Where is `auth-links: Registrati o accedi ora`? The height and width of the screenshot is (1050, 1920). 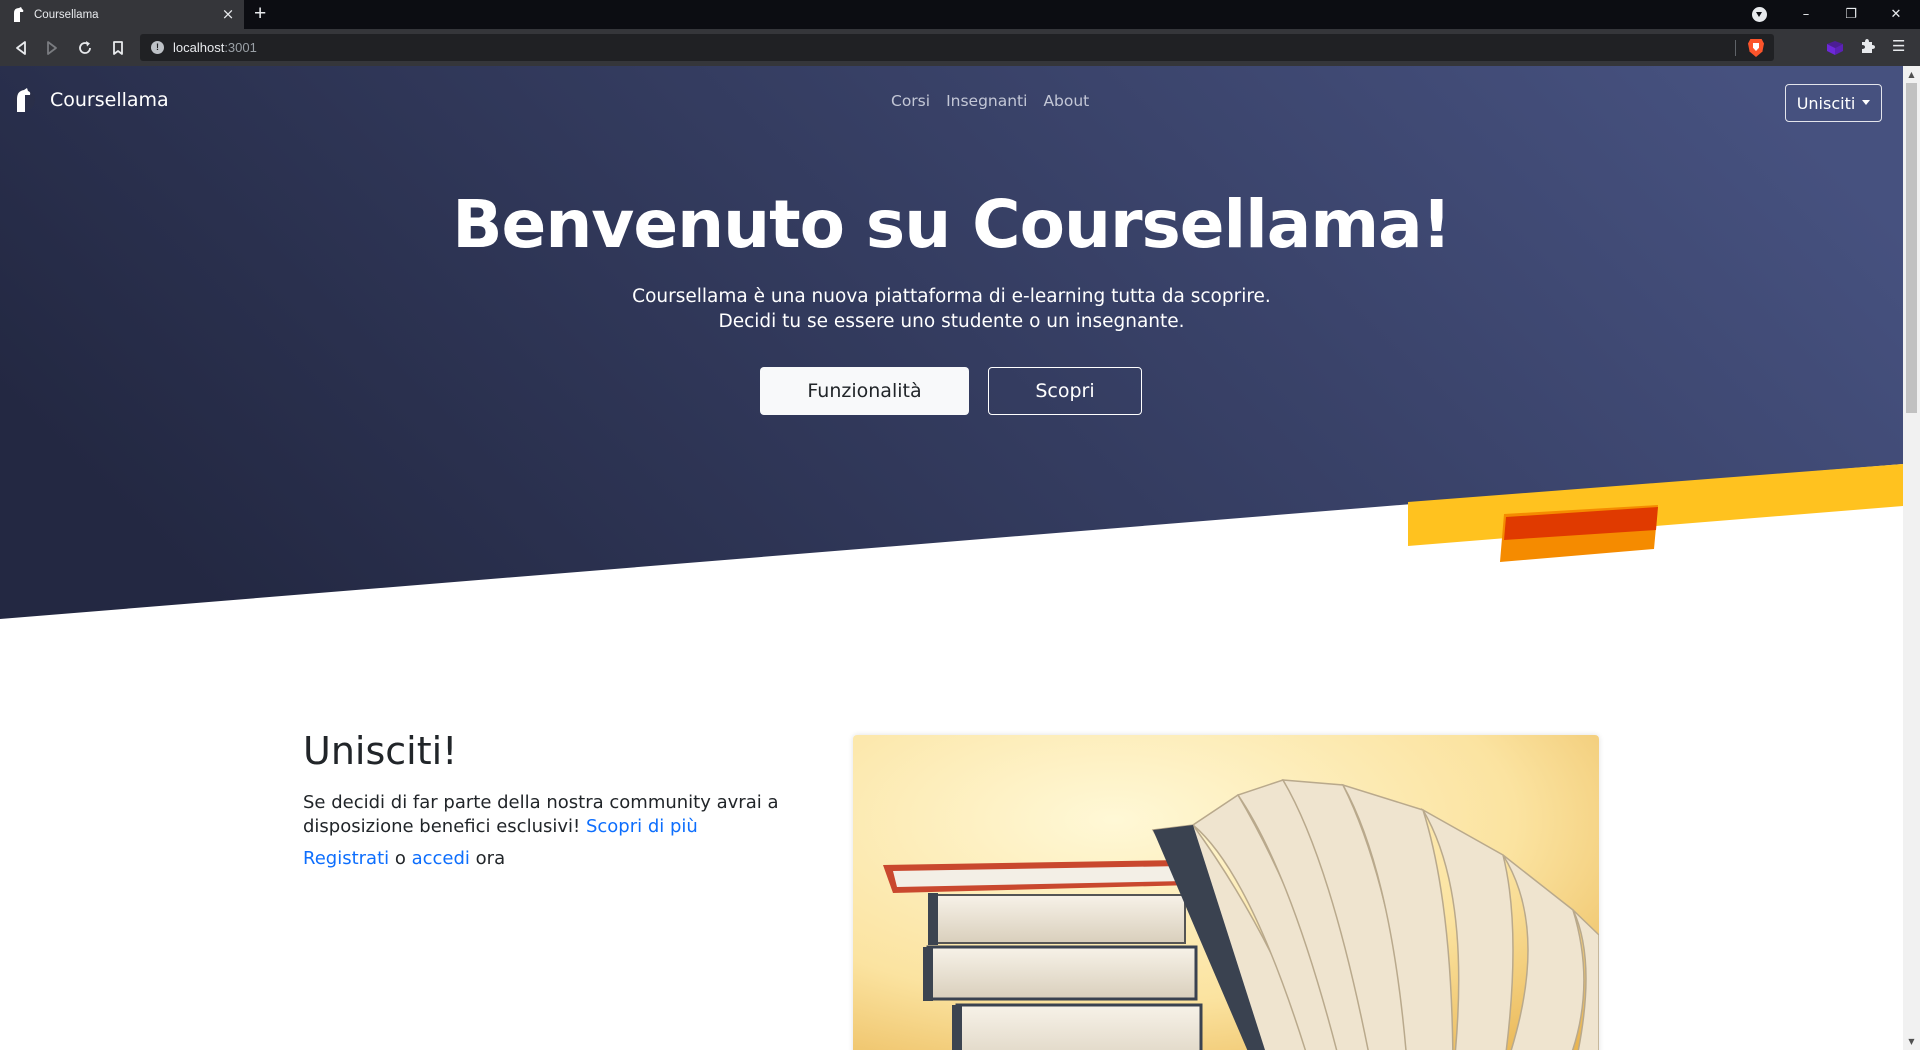 auth-links: Registrati o accedi ora is located at coordinates (404, 859).